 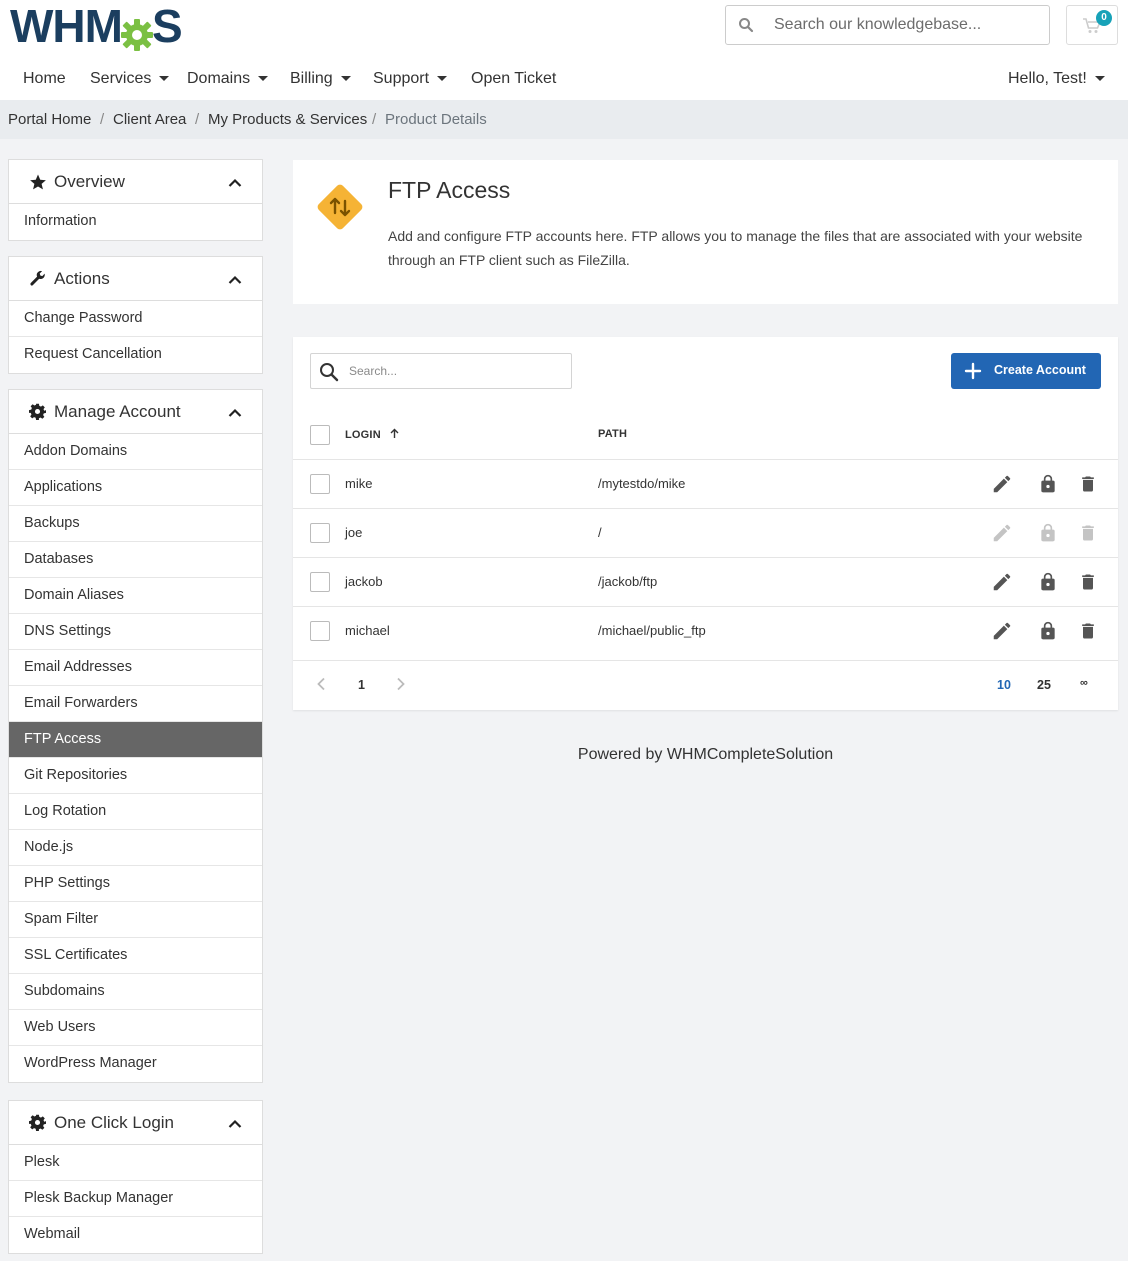 I want to click on knowledgebase-search-input, so click(x=909, y=25).